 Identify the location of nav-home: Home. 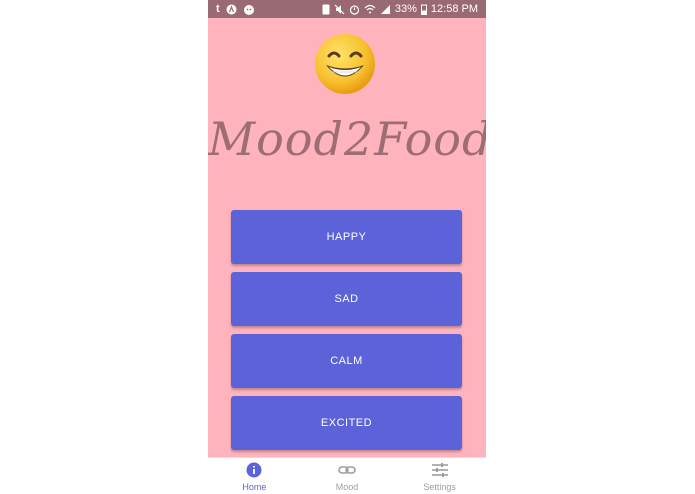
(254, 476).